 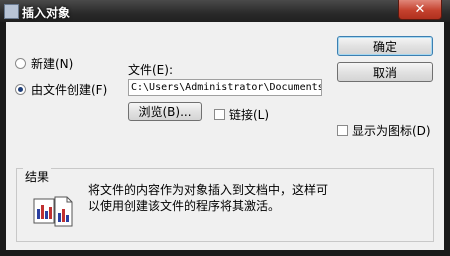 What do you see at coordinates (37, 176) in the screenshot?
I see `result-legend: 结果` at bounding box center [37, 176].